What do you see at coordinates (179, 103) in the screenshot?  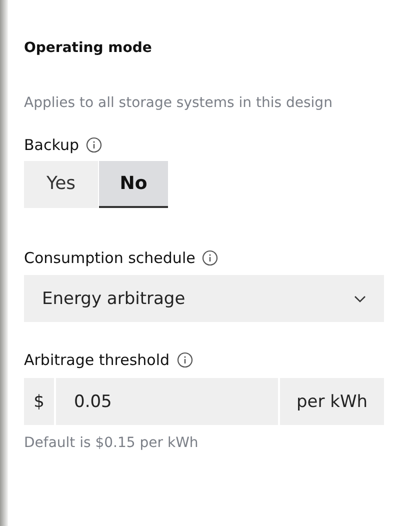 I see `section-description: Applies to all storage systems in this design` at bounding box center [179, 103].